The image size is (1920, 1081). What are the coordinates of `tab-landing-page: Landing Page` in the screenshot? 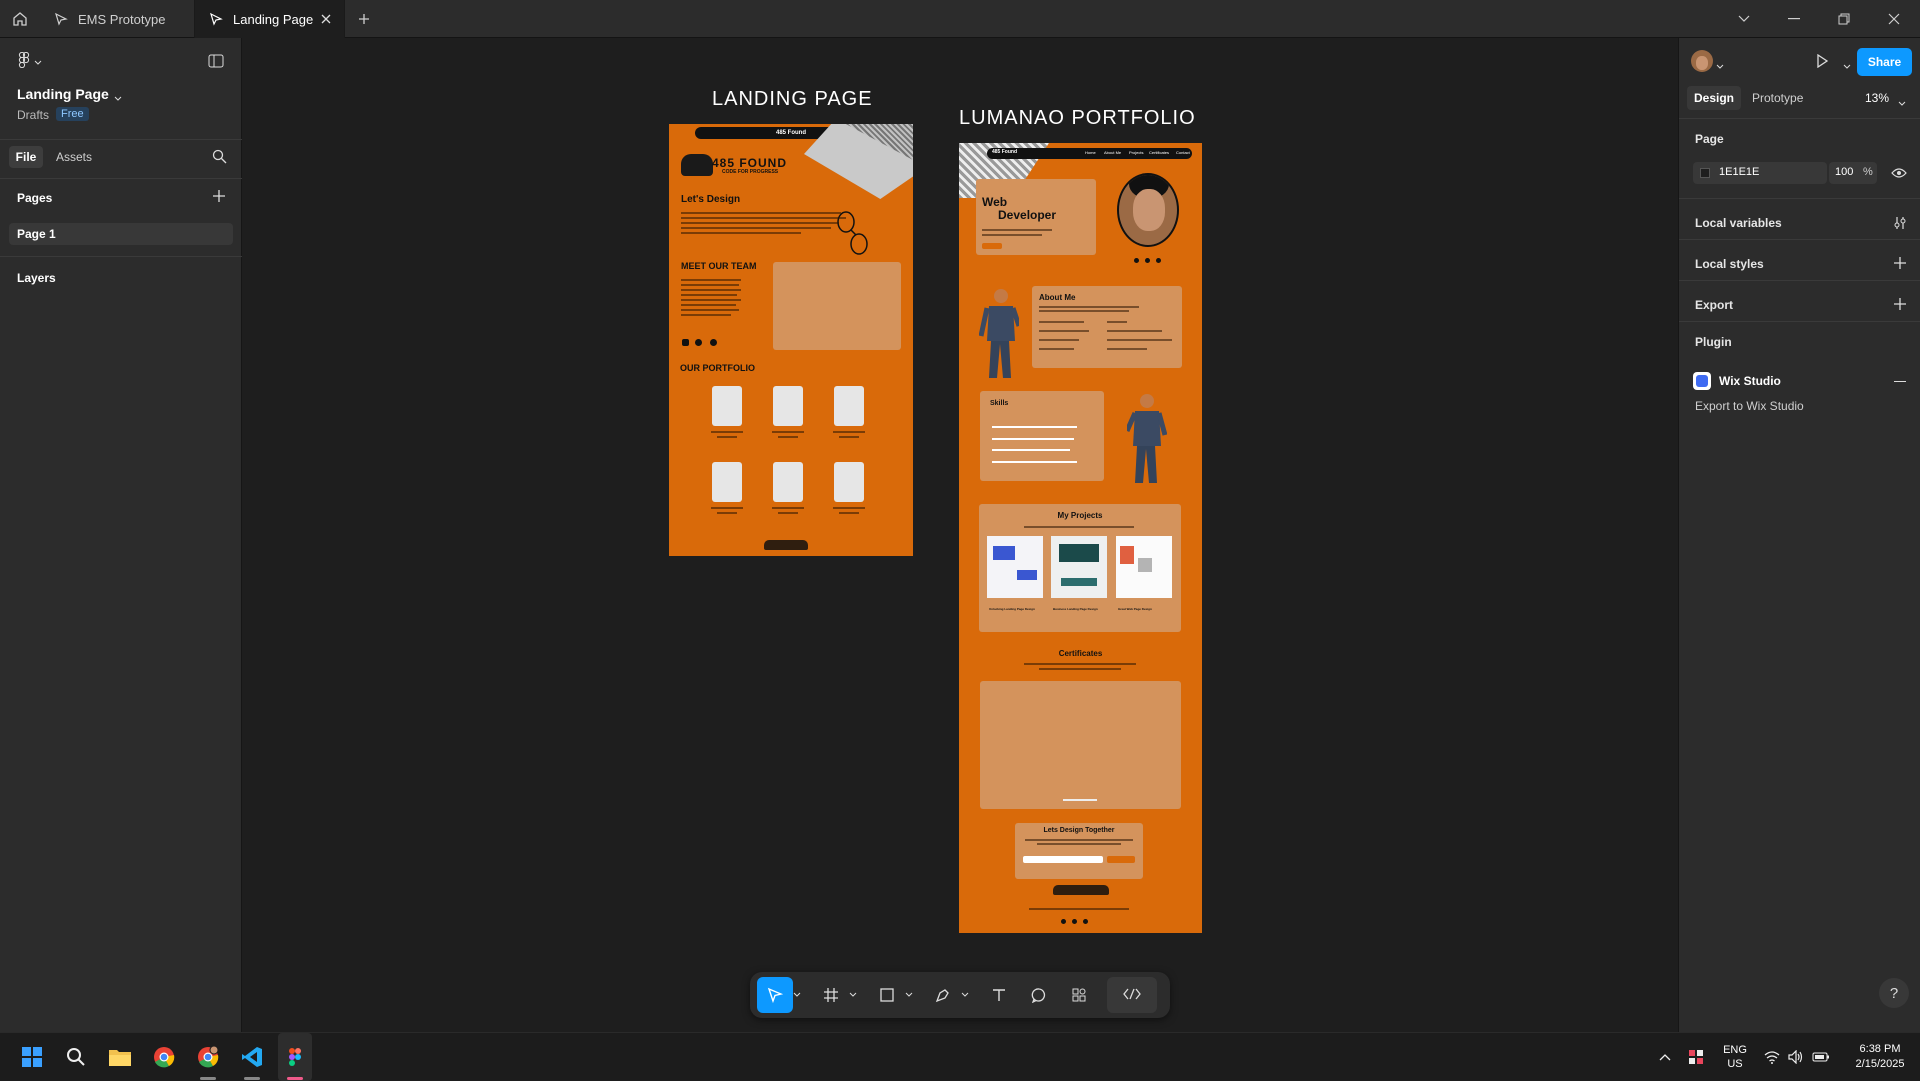 It's located at (270, 19).